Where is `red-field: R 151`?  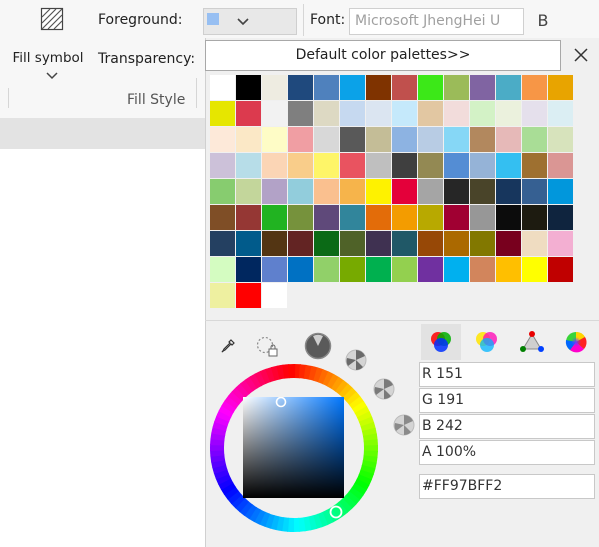
red-field: R 151 is located at coordinates (507, 374).